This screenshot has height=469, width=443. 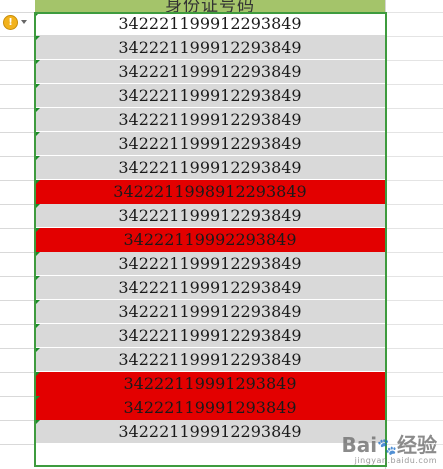 I want to click on watermark: Bai🐾经验 jingyan.baidu.com, so click(x=389, y=447).